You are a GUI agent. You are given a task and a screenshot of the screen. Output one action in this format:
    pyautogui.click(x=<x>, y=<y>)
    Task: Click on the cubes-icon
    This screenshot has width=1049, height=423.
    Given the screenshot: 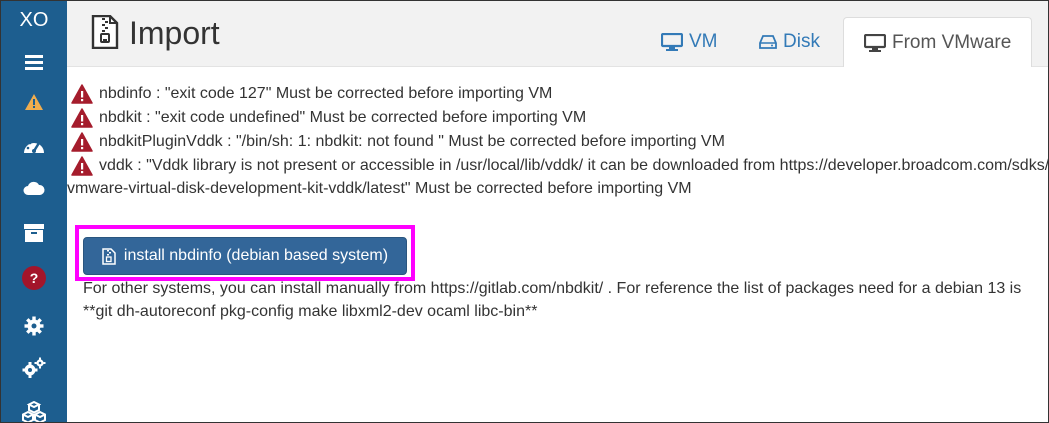 What is the action you would take?
    pyautogui.click(x=34, y=409)
    